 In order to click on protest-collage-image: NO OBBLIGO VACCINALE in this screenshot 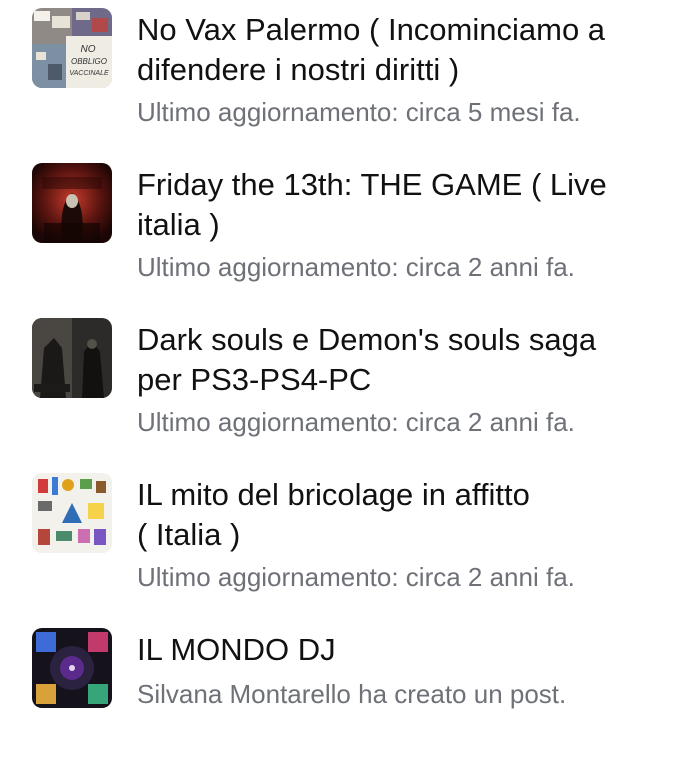, I will do `click(72, 48)`.